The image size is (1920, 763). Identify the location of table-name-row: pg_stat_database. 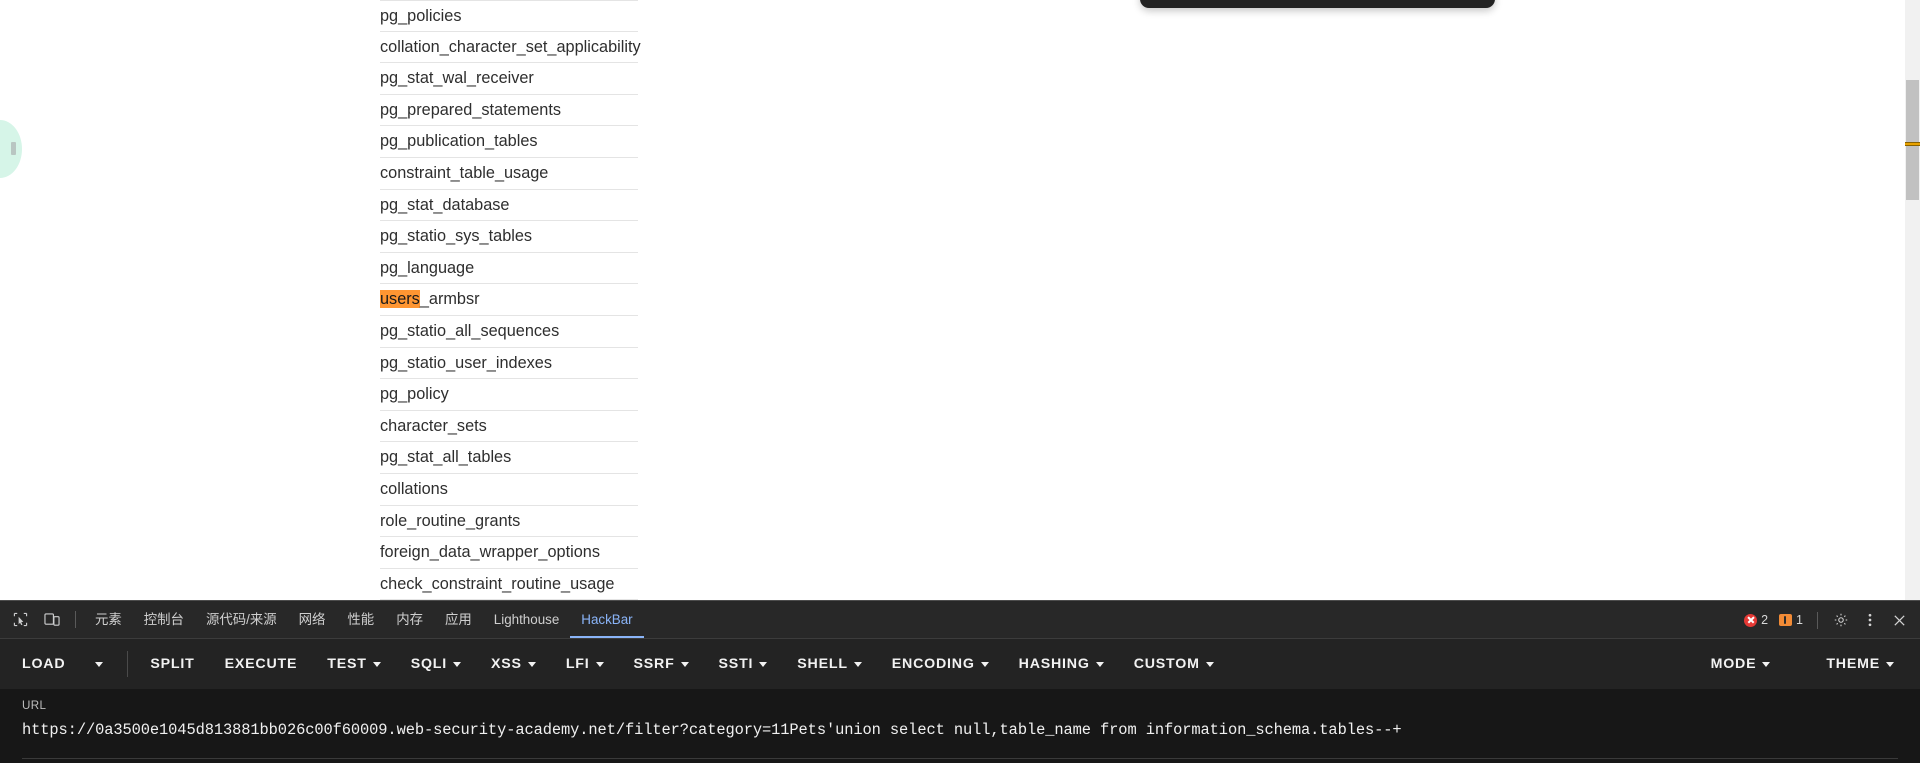
(509, 206).